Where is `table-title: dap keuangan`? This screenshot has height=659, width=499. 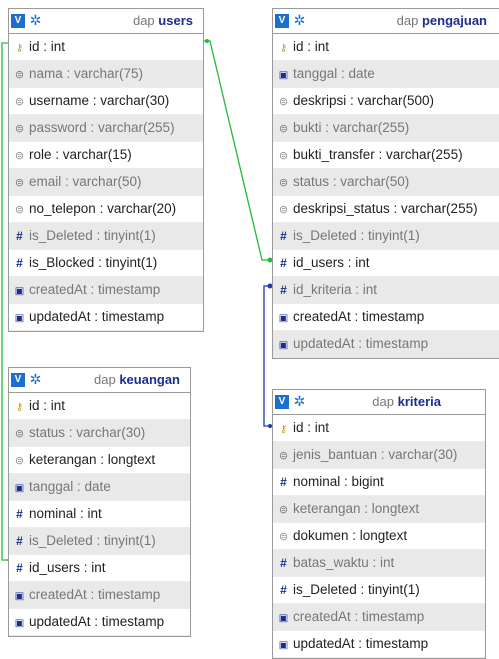
table-title: dap keuangan is located at coordinates (137, 380).